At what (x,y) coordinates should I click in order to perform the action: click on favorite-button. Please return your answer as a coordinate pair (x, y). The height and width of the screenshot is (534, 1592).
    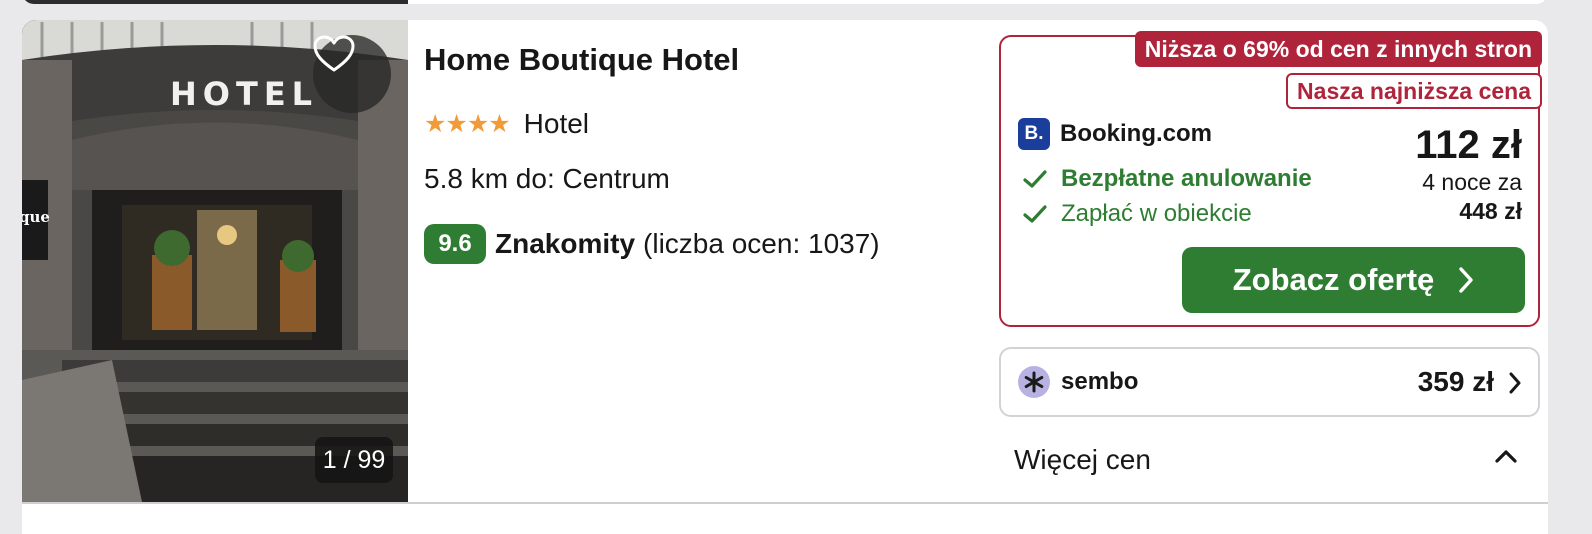
    Looking at the image, I should click on (352, 74).